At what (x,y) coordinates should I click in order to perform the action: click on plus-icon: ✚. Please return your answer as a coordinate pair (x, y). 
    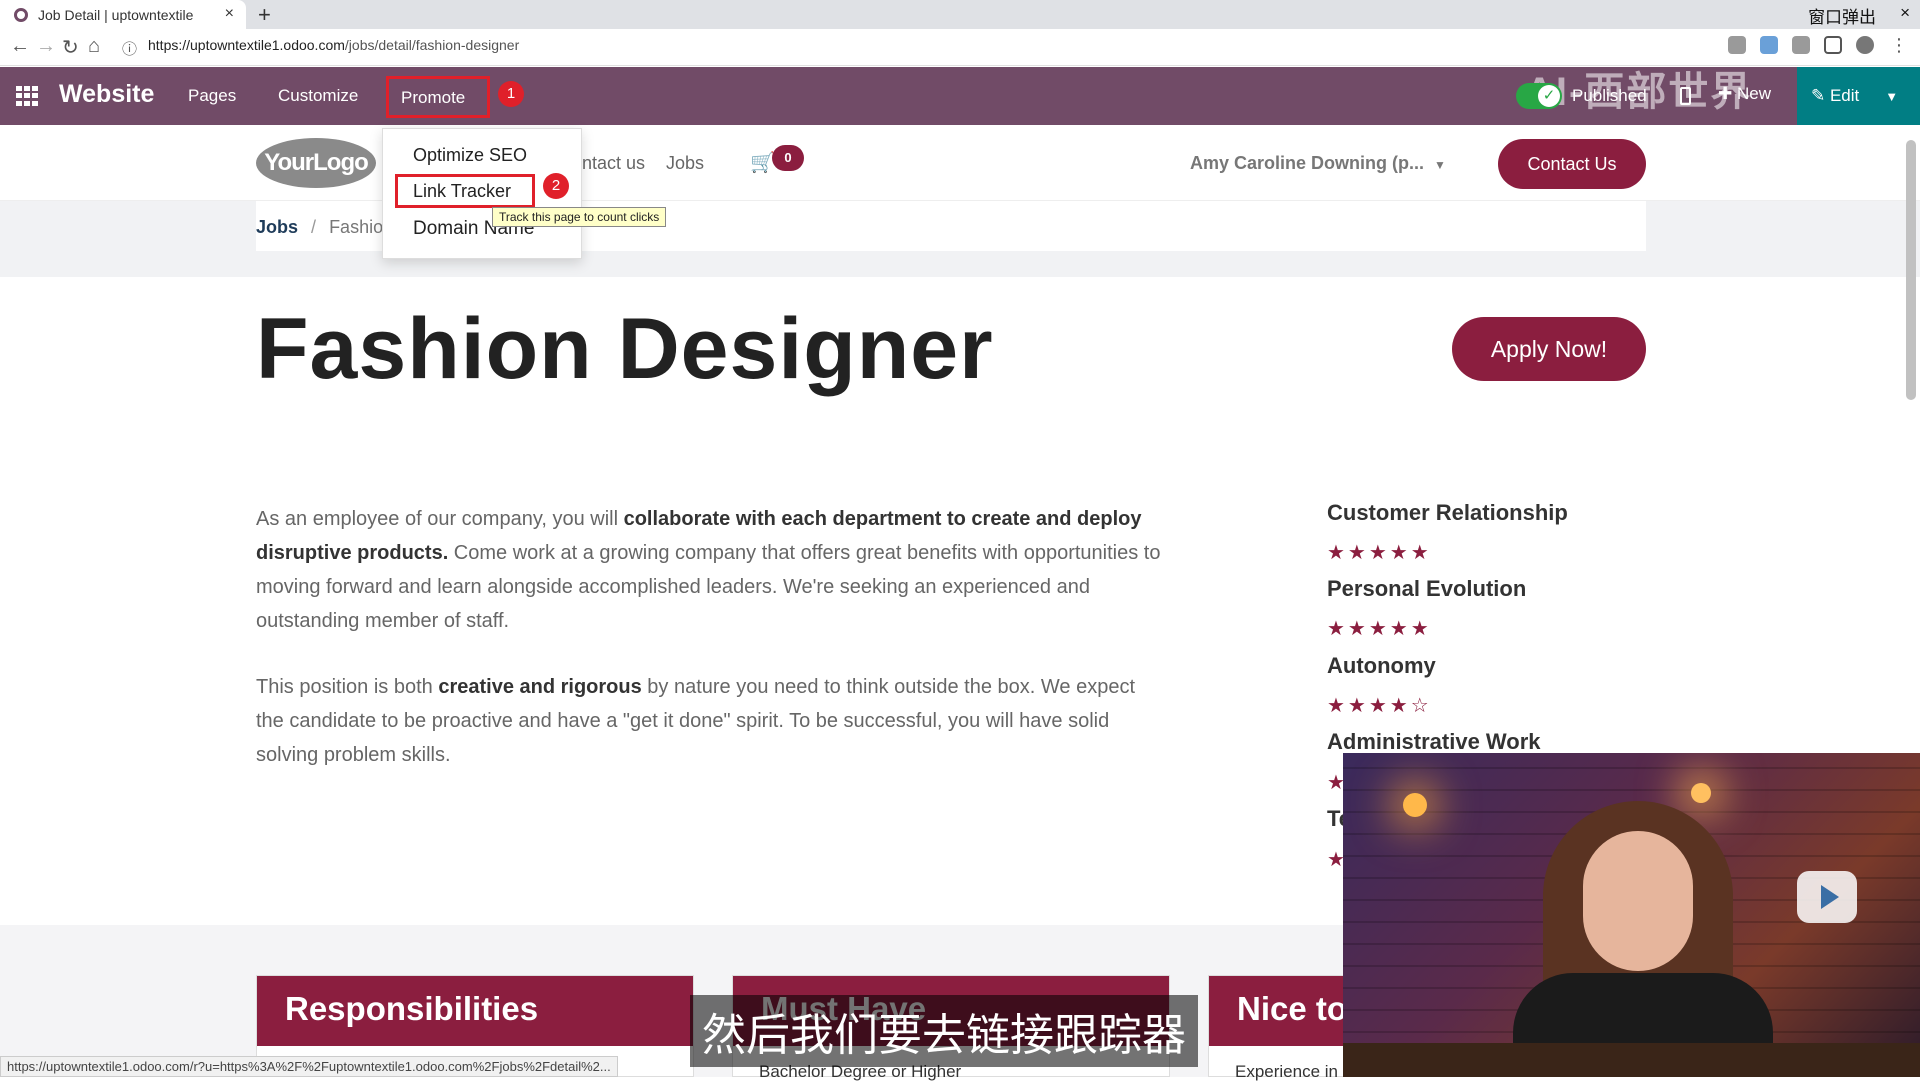
    Looking at the image, I should click on (1727, 93).